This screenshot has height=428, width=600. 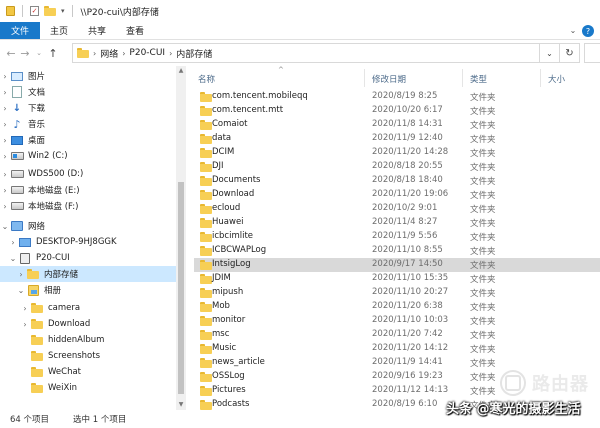 I want to click on forward-arrow-icon: →, so click(x=25, y=53).